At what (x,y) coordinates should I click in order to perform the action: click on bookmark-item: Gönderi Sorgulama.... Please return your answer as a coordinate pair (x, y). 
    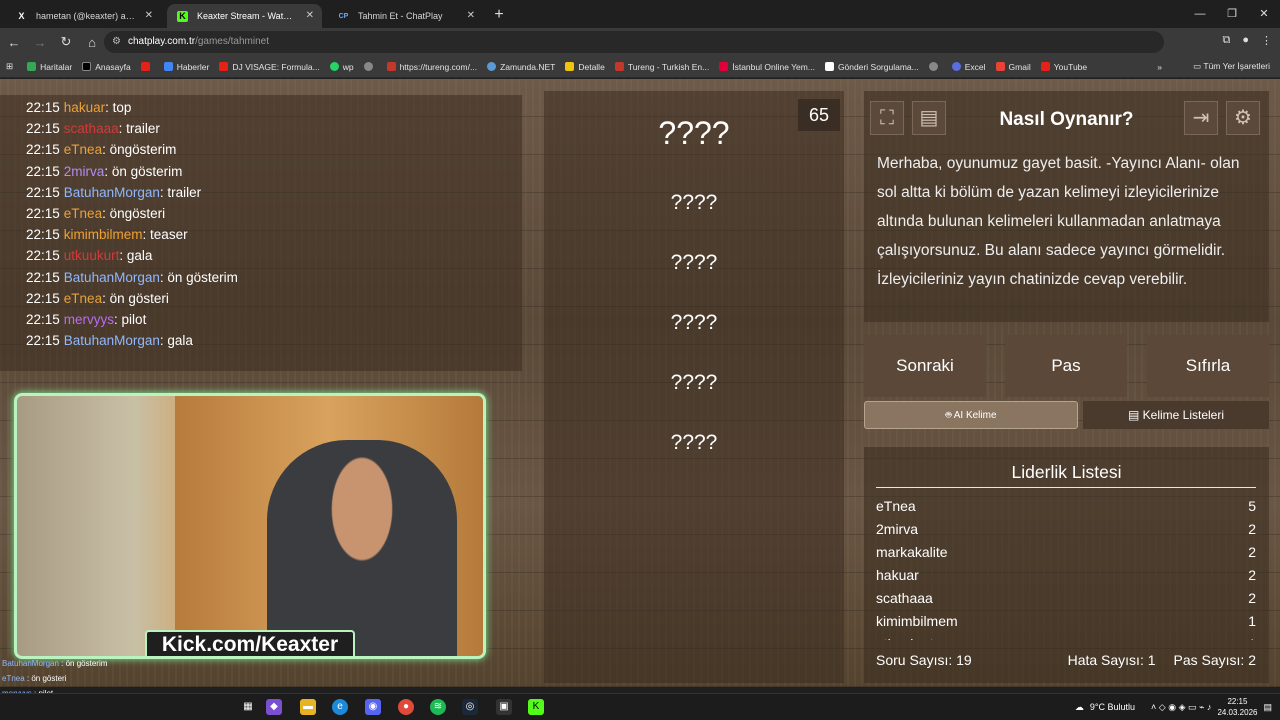
    Looking at the image, I should click on (871, 67).